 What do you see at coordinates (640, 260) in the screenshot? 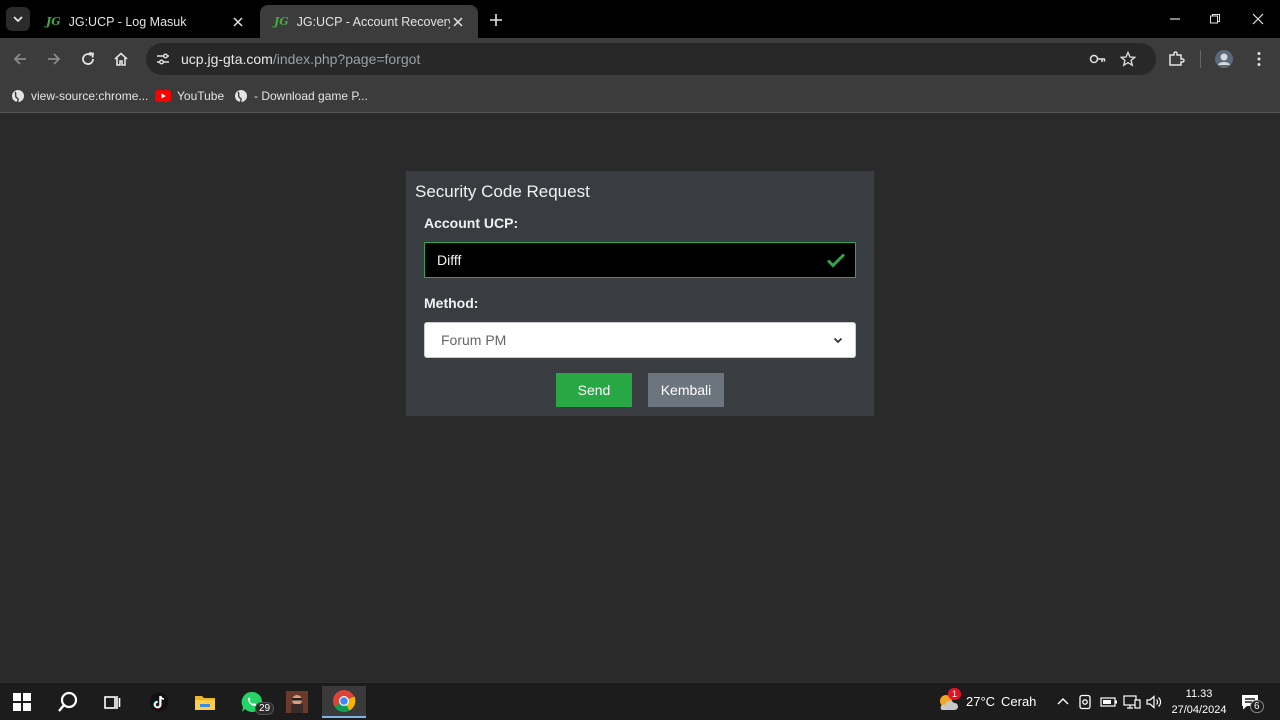
I see `account-ucp-input` at bounding box center [640, 260].